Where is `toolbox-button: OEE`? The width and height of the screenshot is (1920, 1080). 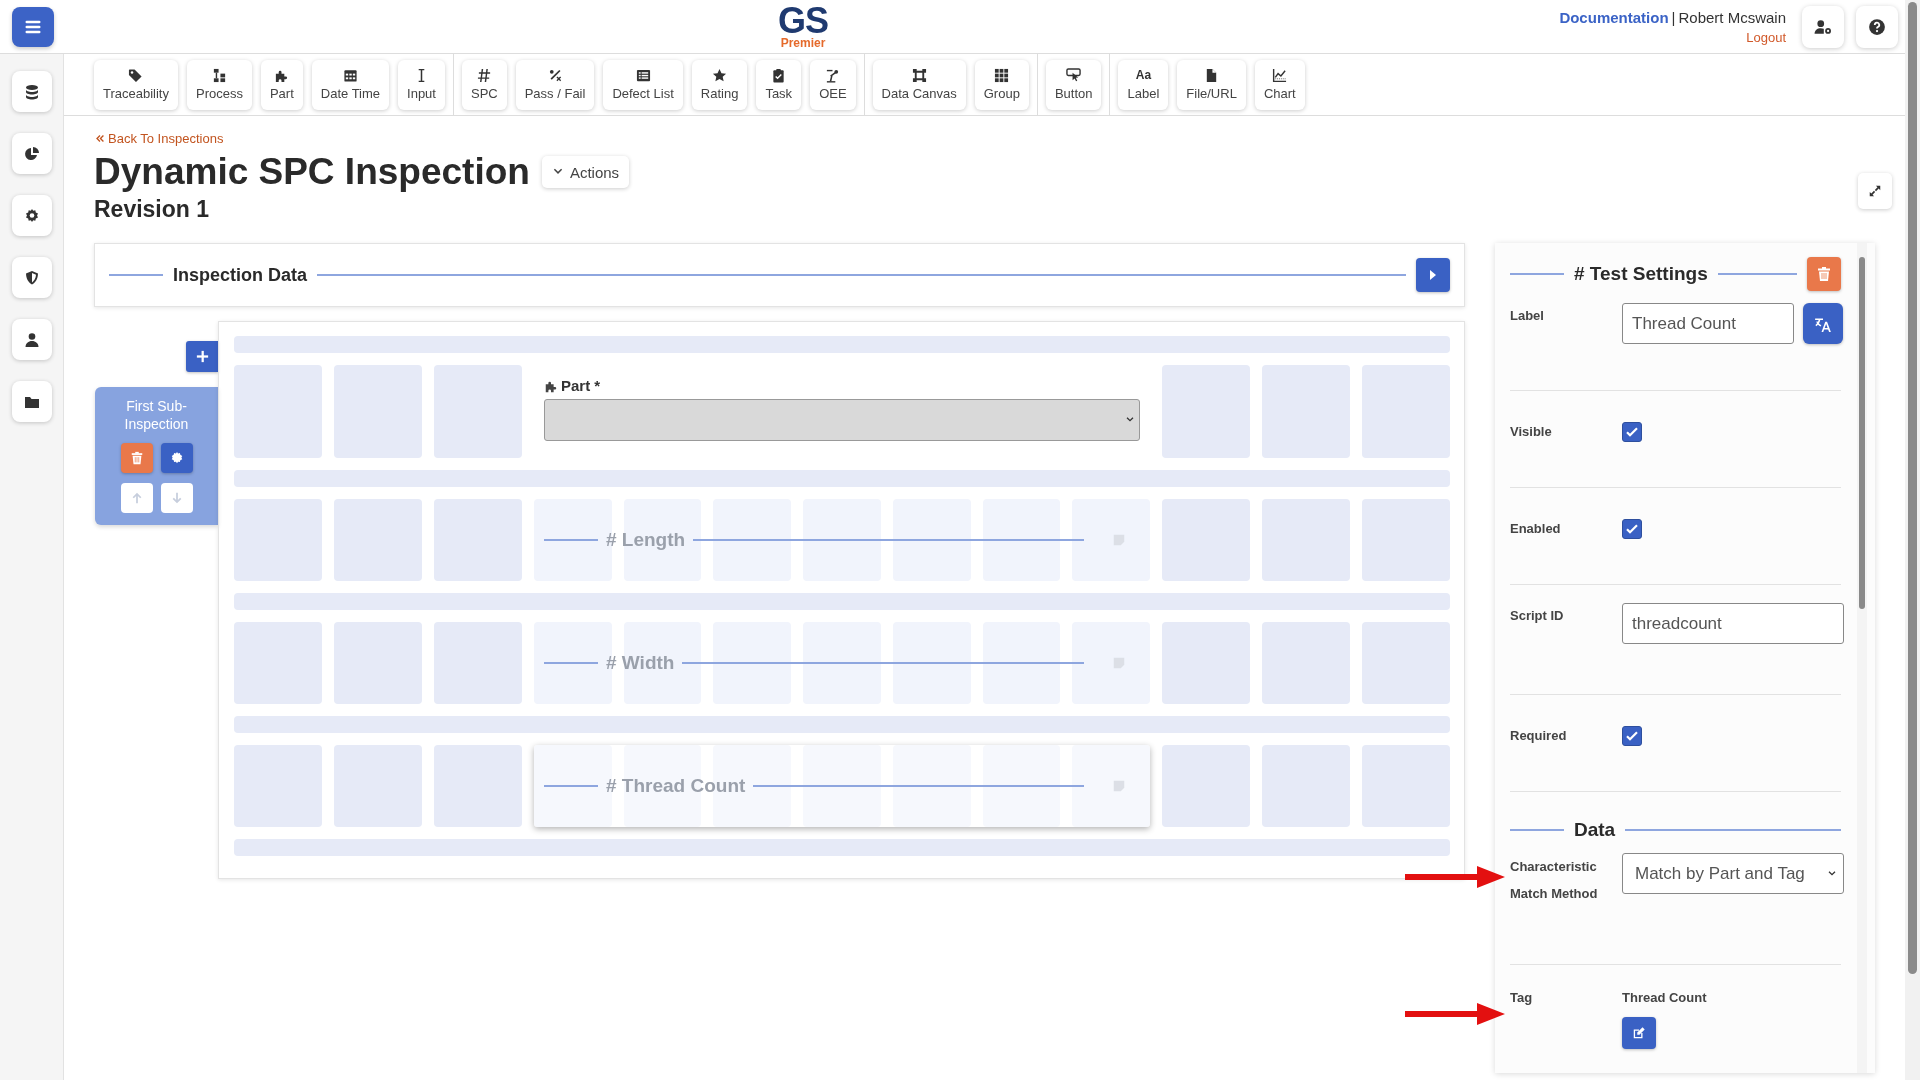
toolbox-button: OEE is located at coordinates (833, 84).